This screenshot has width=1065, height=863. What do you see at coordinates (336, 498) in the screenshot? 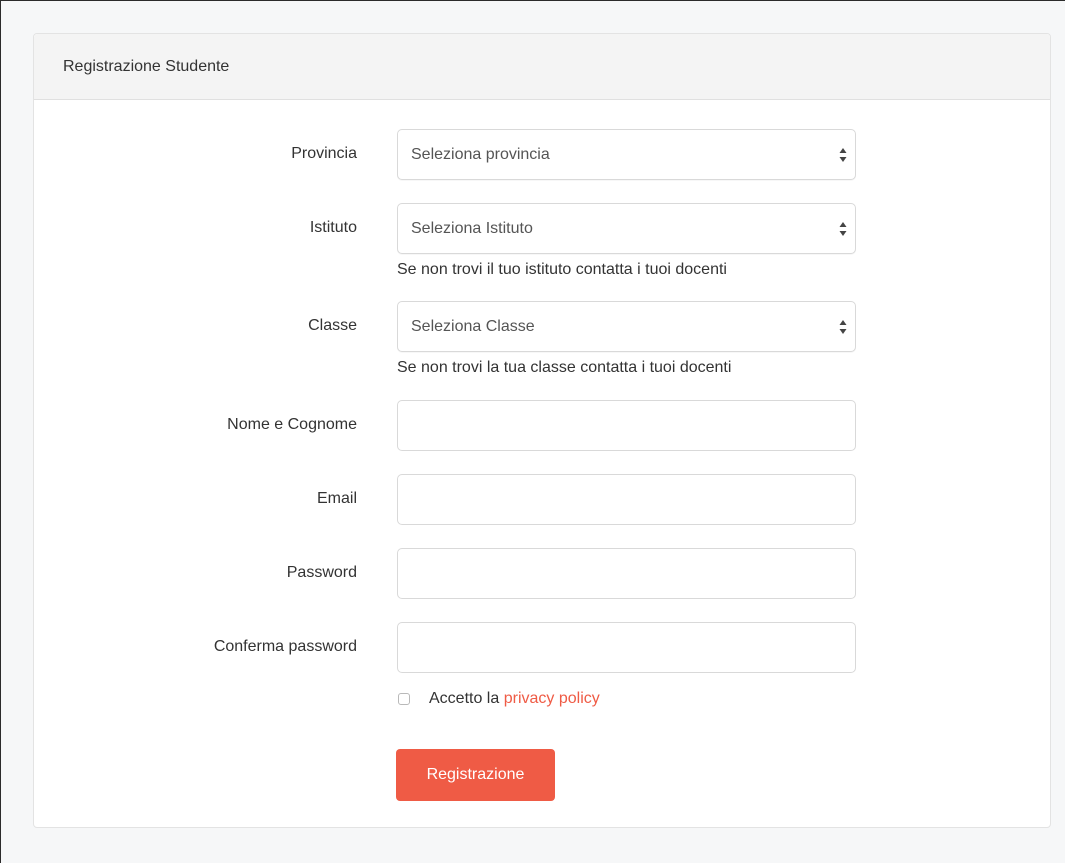
I see `email-label: Email` at bounding box center [336, 498].